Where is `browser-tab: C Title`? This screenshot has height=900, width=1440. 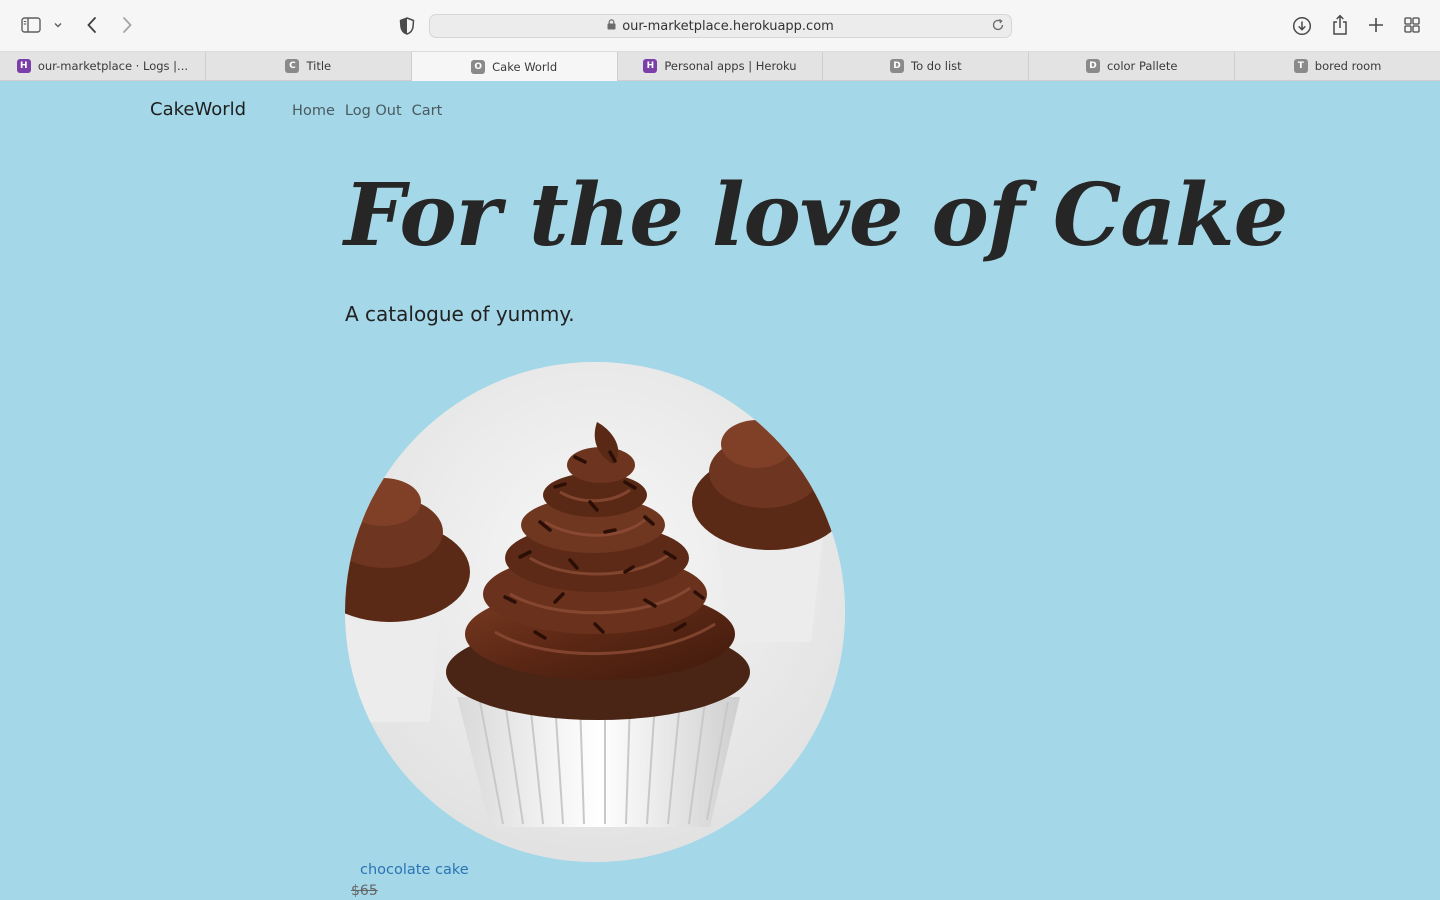 browser-tab: C Title is located at coordinates (309, 66).